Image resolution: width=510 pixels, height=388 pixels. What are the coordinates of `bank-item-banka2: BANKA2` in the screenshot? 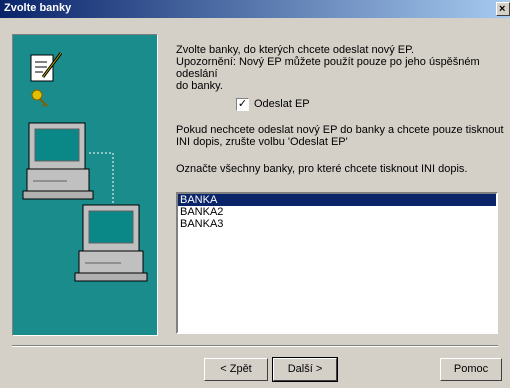 It's located at (337, 212).